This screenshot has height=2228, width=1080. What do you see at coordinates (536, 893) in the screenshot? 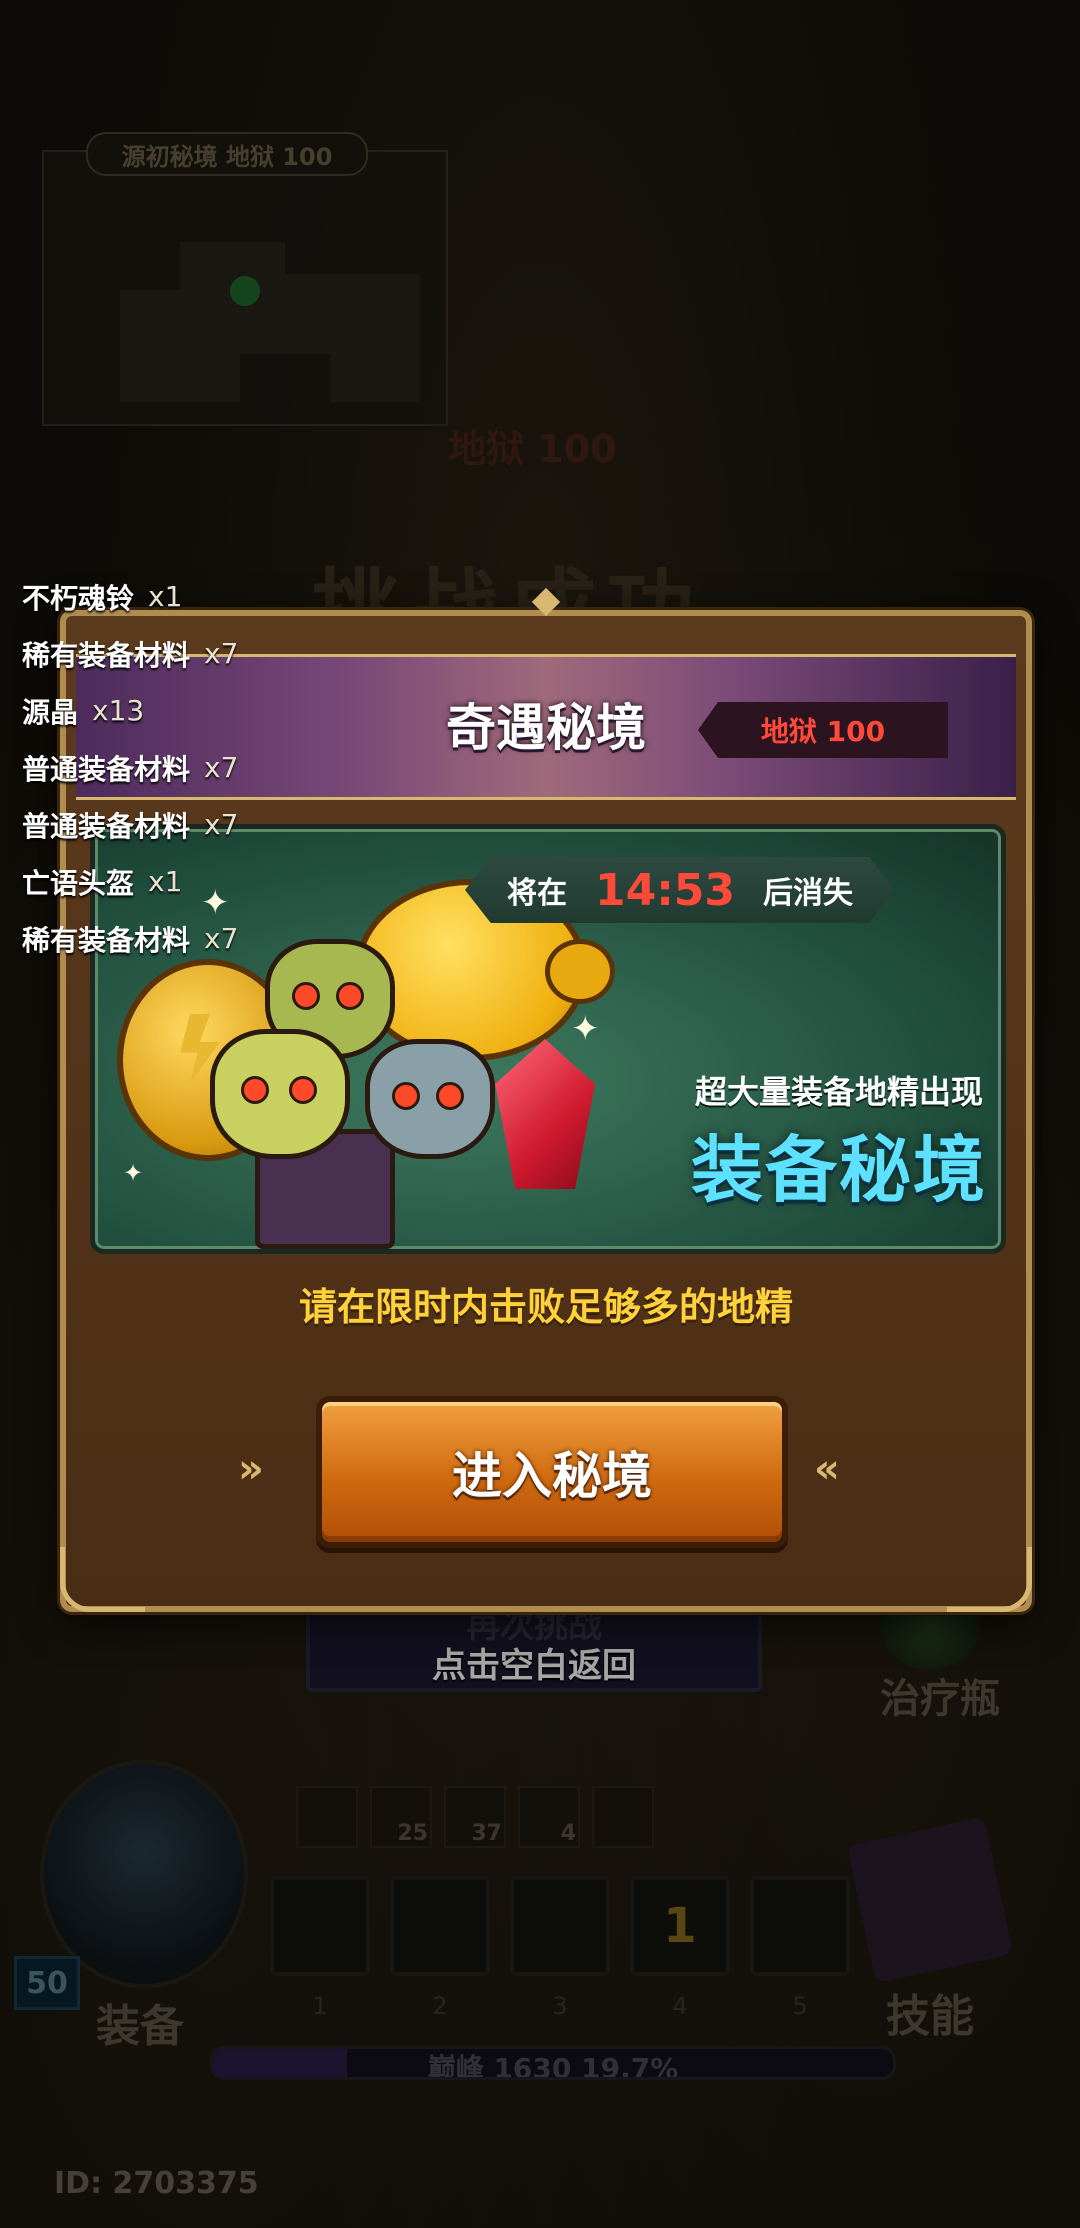
I see `timer-prefix: 将在` at bounding box center [536, 893].